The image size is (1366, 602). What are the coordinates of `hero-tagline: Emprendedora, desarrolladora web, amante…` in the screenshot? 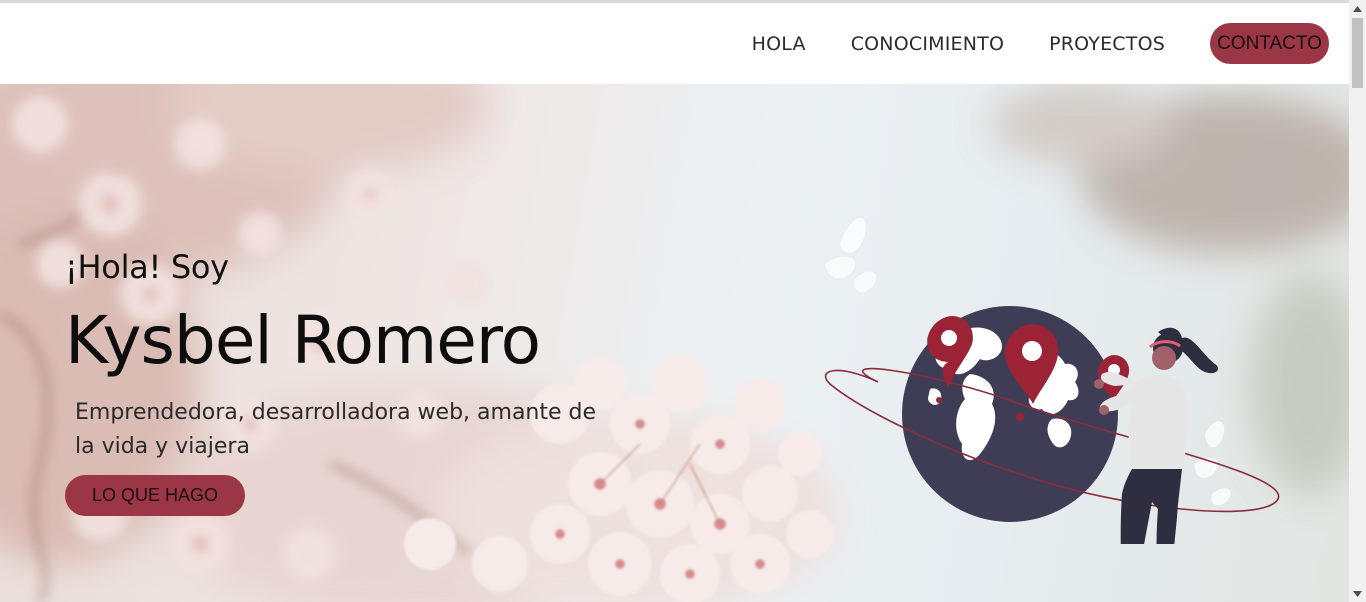 It's located at (336, 429).